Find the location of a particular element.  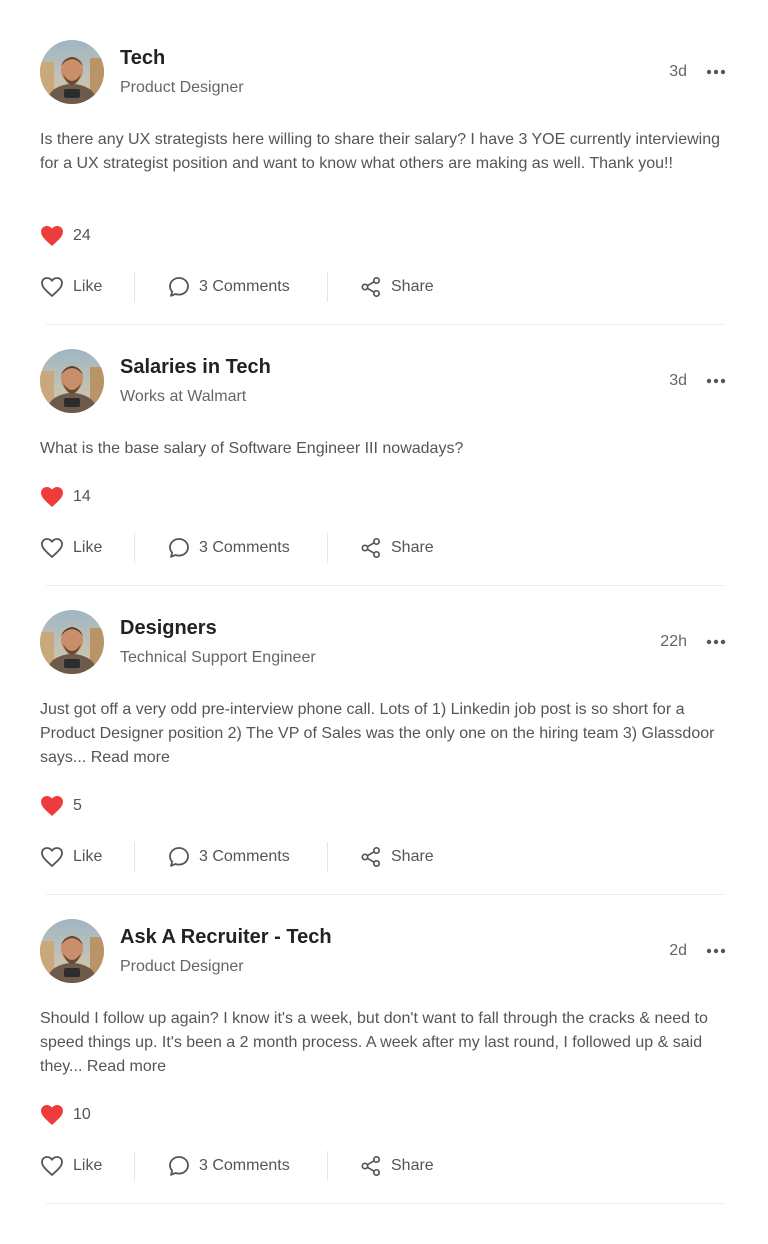

like-count-row: 24 is located at coordinates (65, 236).